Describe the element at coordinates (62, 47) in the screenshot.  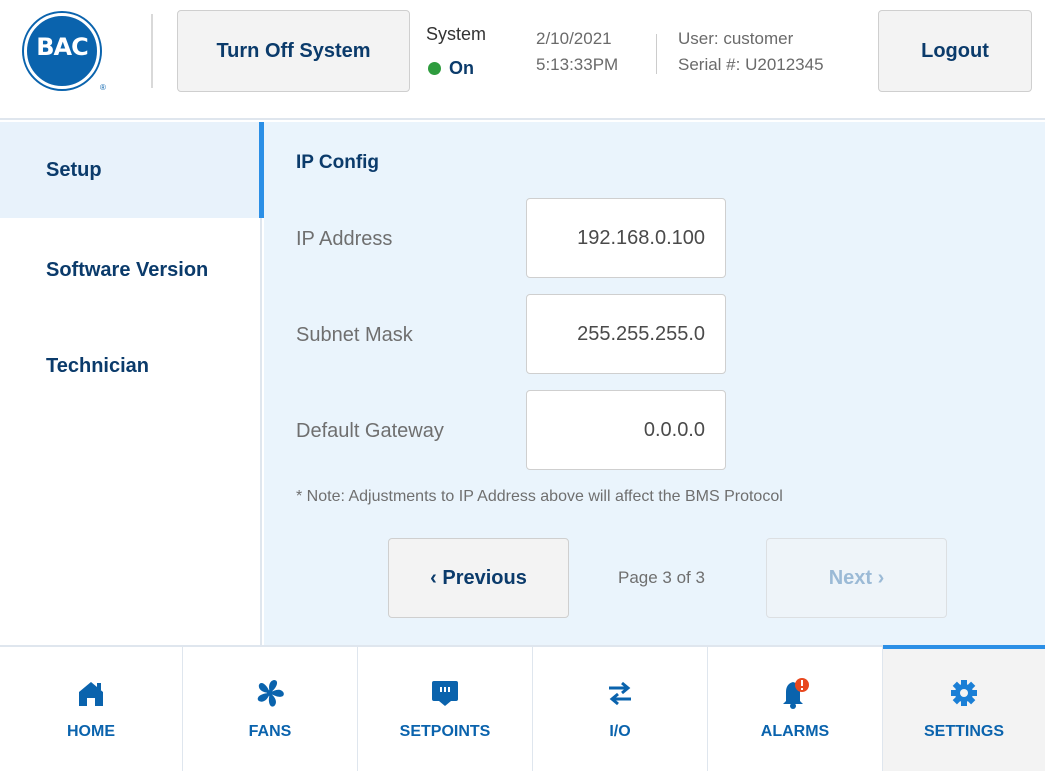
I see `logo-text: BAC` at that location.